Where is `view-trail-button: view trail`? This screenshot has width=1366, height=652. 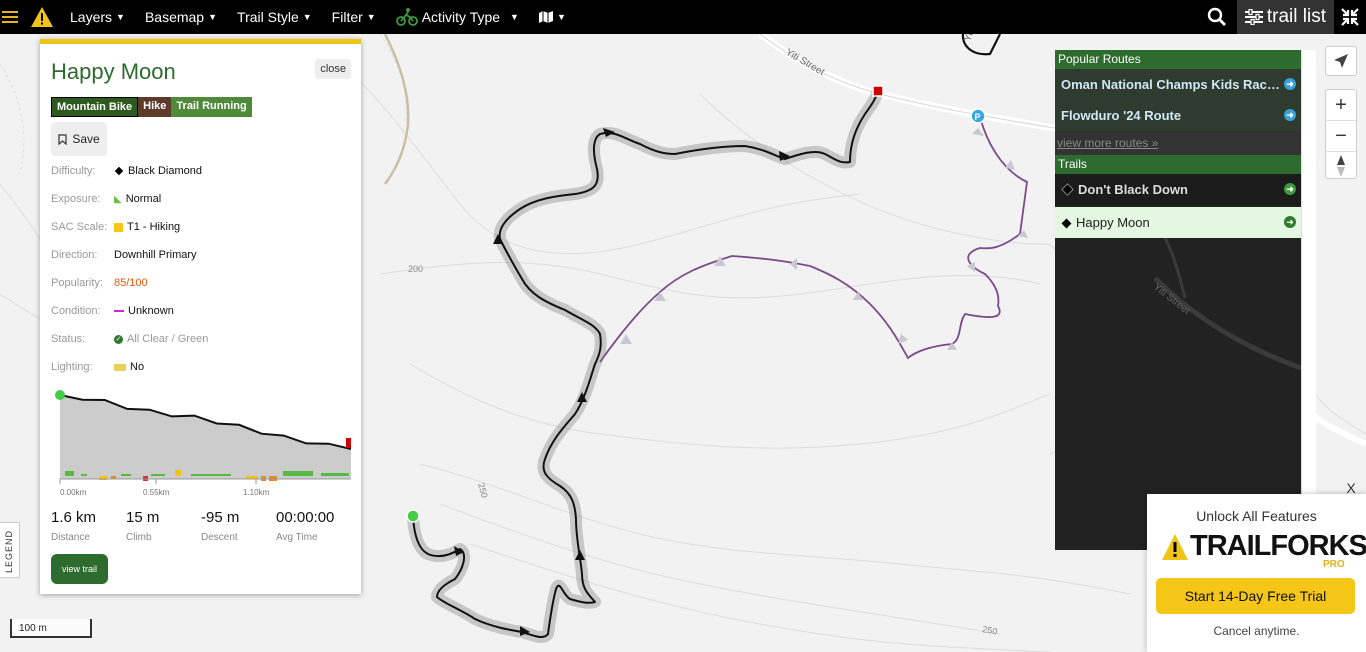 view-trail-button: view trail is located at coordinates (79, 569).